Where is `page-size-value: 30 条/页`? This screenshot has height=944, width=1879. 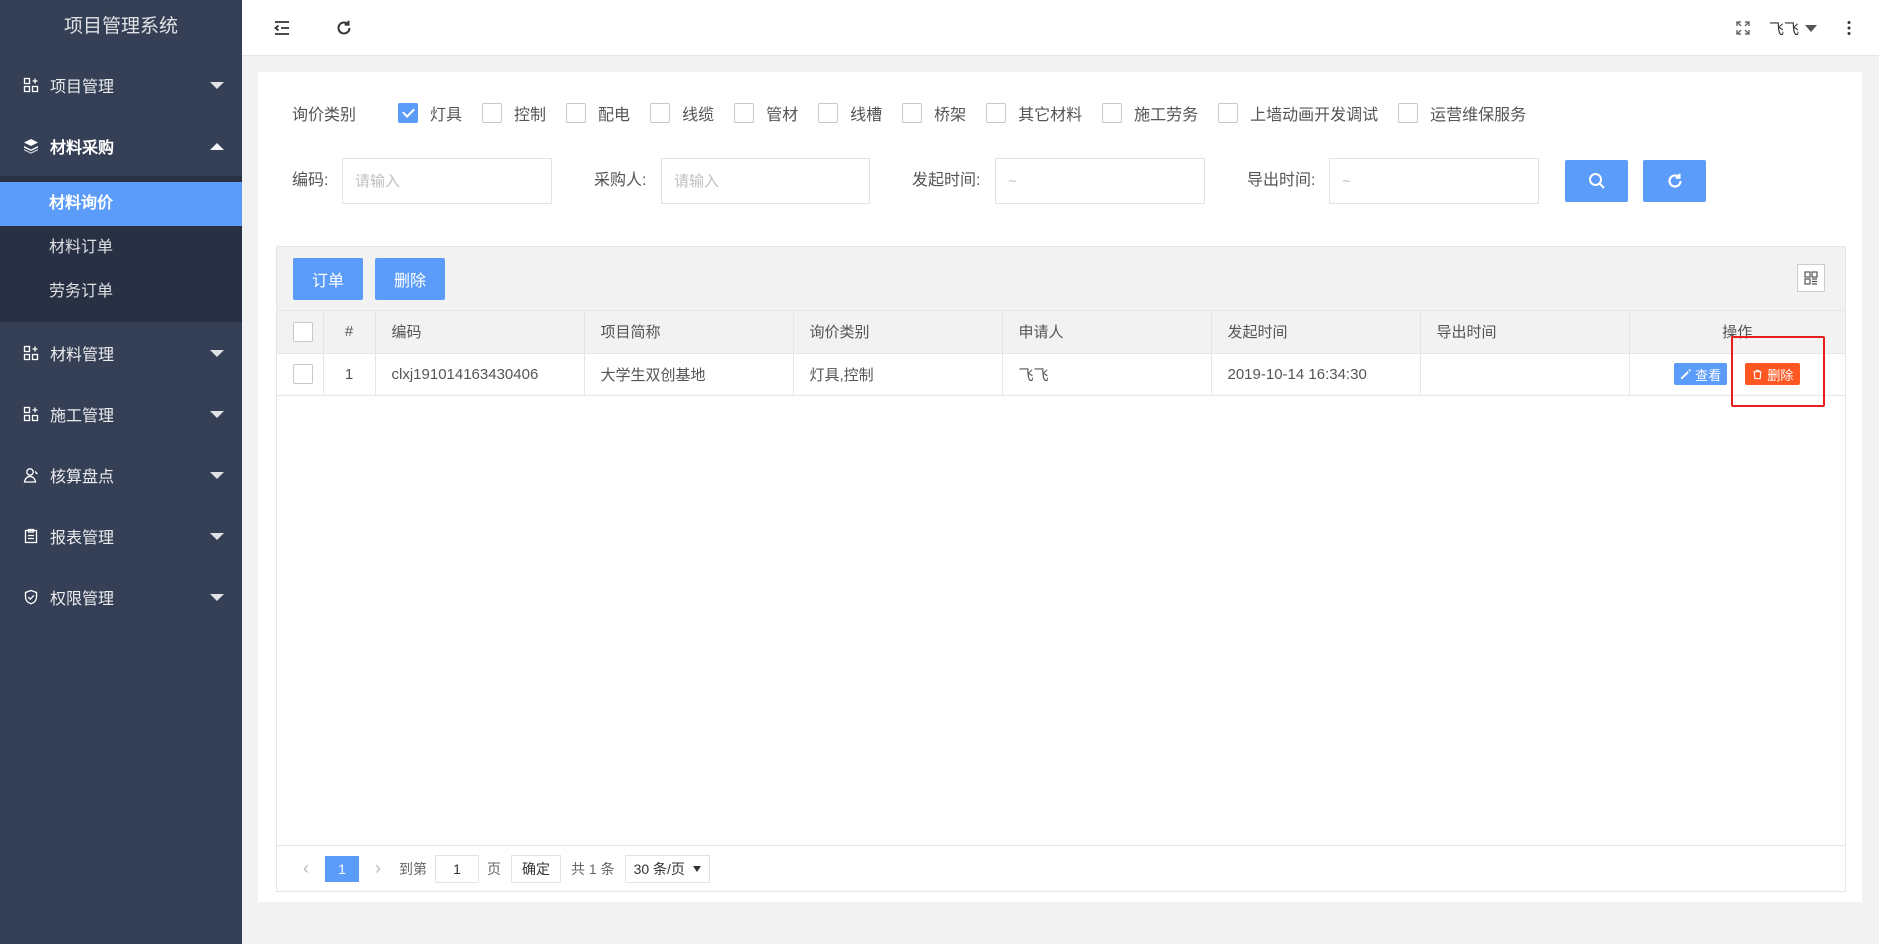
page-size-value: 30 条/页 is located at coordinates (659, 868).